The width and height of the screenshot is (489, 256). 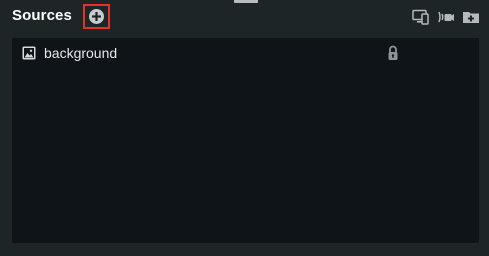 I want to click on copy-screen-icon, so click(x=420, y=17).